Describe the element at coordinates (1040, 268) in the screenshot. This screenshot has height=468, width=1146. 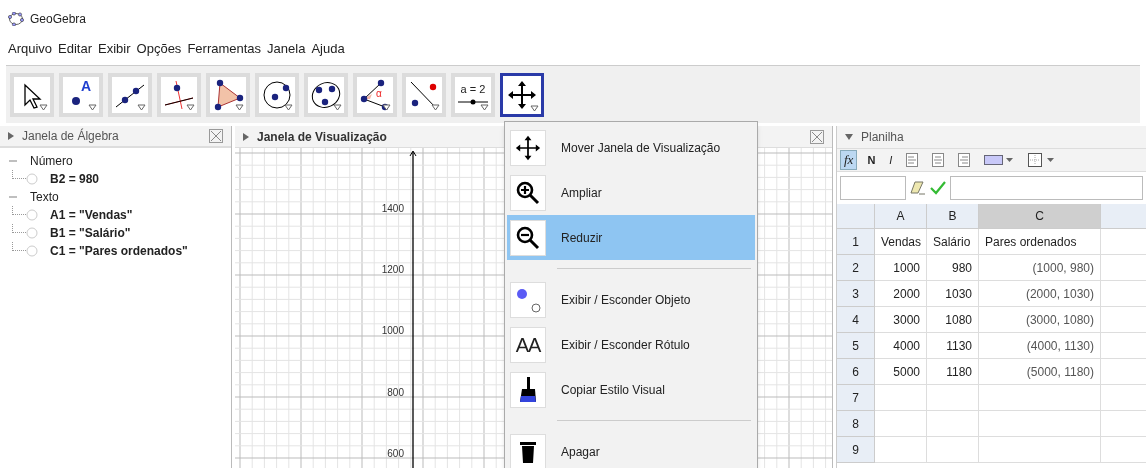
I see `table-cell: (1000, 980)` at that location.